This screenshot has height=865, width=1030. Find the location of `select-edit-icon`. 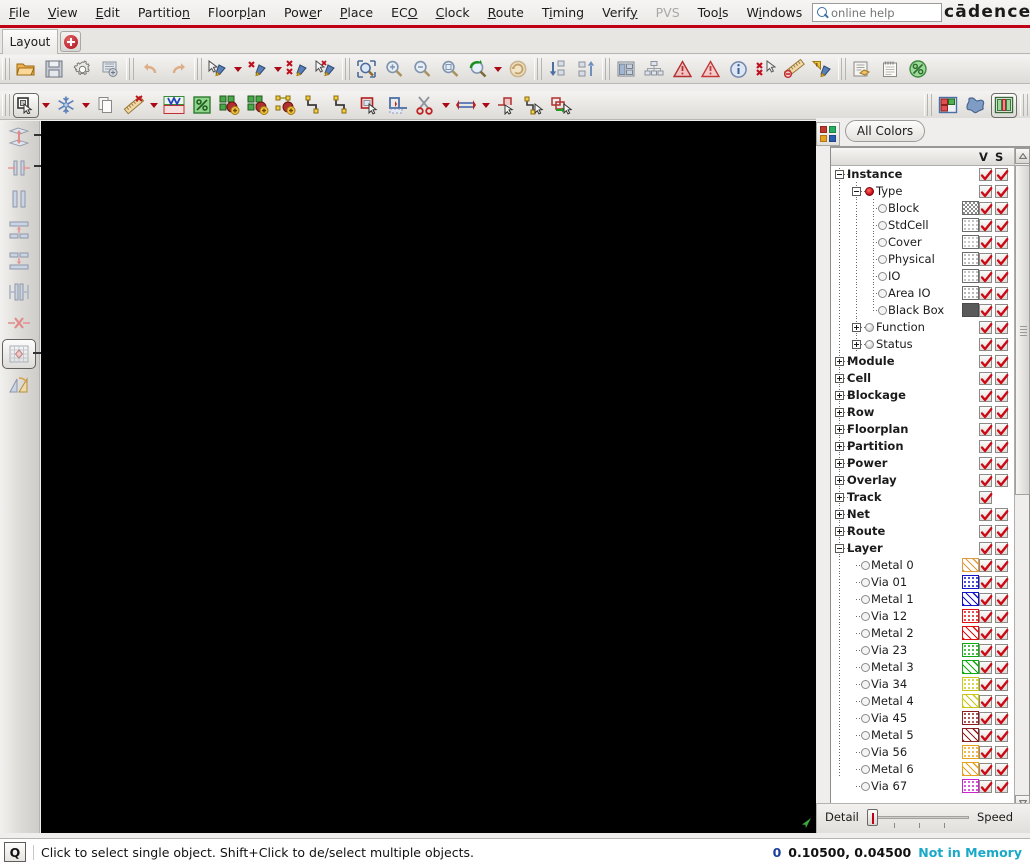

select-edit-icon is located at coordinates (218, 69).